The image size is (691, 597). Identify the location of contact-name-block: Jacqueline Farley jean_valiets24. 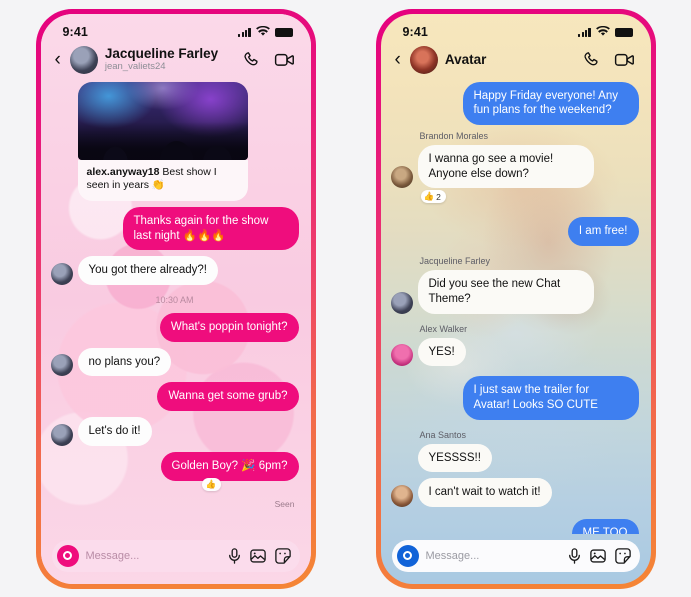
(170, 60).